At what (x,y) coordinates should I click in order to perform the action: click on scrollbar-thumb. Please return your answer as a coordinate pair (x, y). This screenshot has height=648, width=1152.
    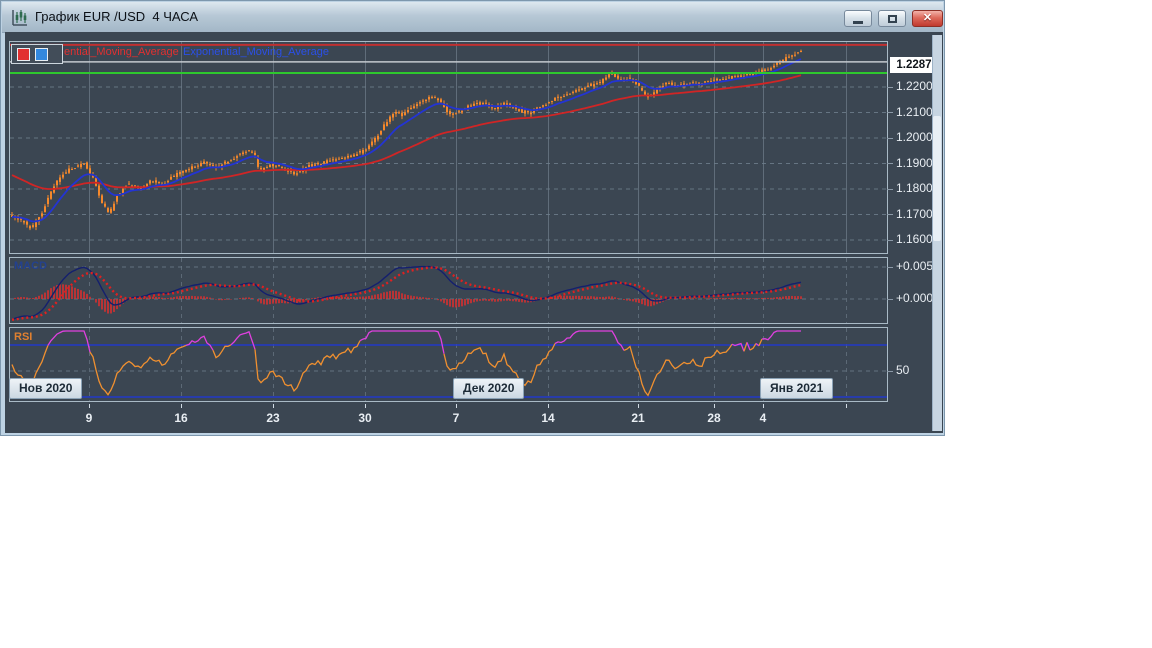
    Looking at the image, I should click on (937, 178).